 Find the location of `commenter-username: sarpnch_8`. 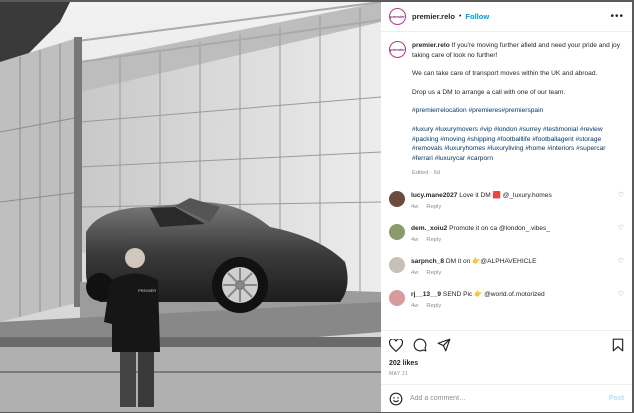

commenter-username: sarpnch_8 is located at coordinates (427, 261).